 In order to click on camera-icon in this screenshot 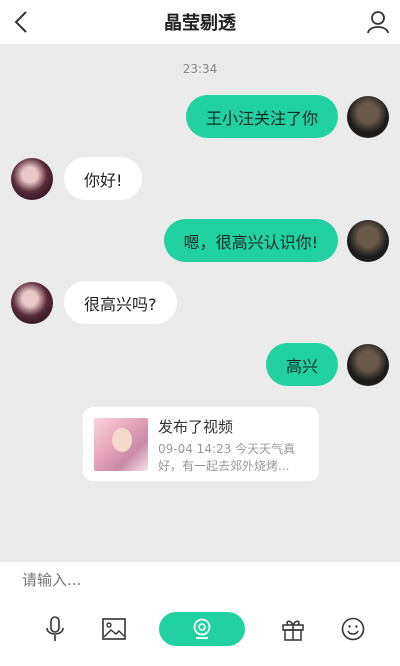, I will do `click(202, 628)`.